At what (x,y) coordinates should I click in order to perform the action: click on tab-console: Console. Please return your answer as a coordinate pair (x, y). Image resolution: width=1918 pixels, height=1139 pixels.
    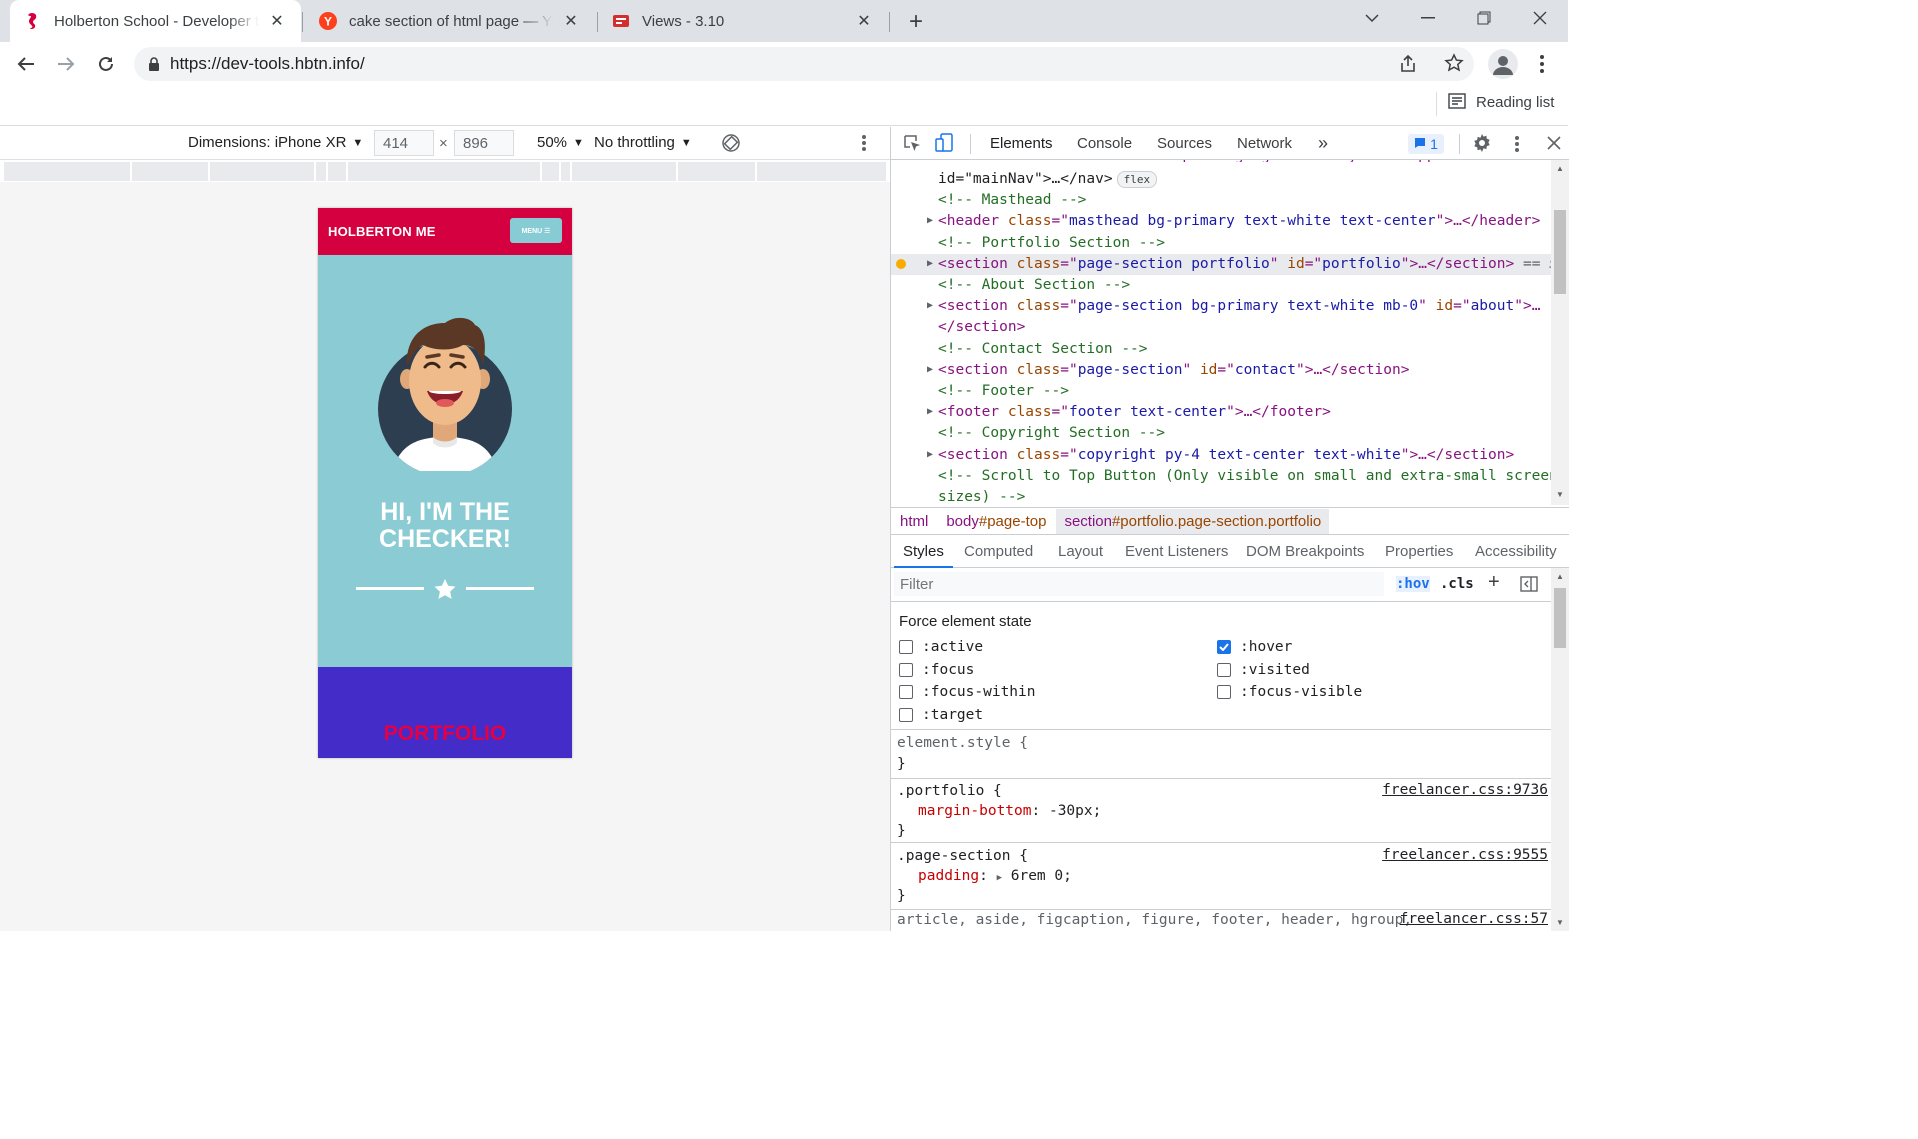
    Looking at the image, I should click on (1104, 143).